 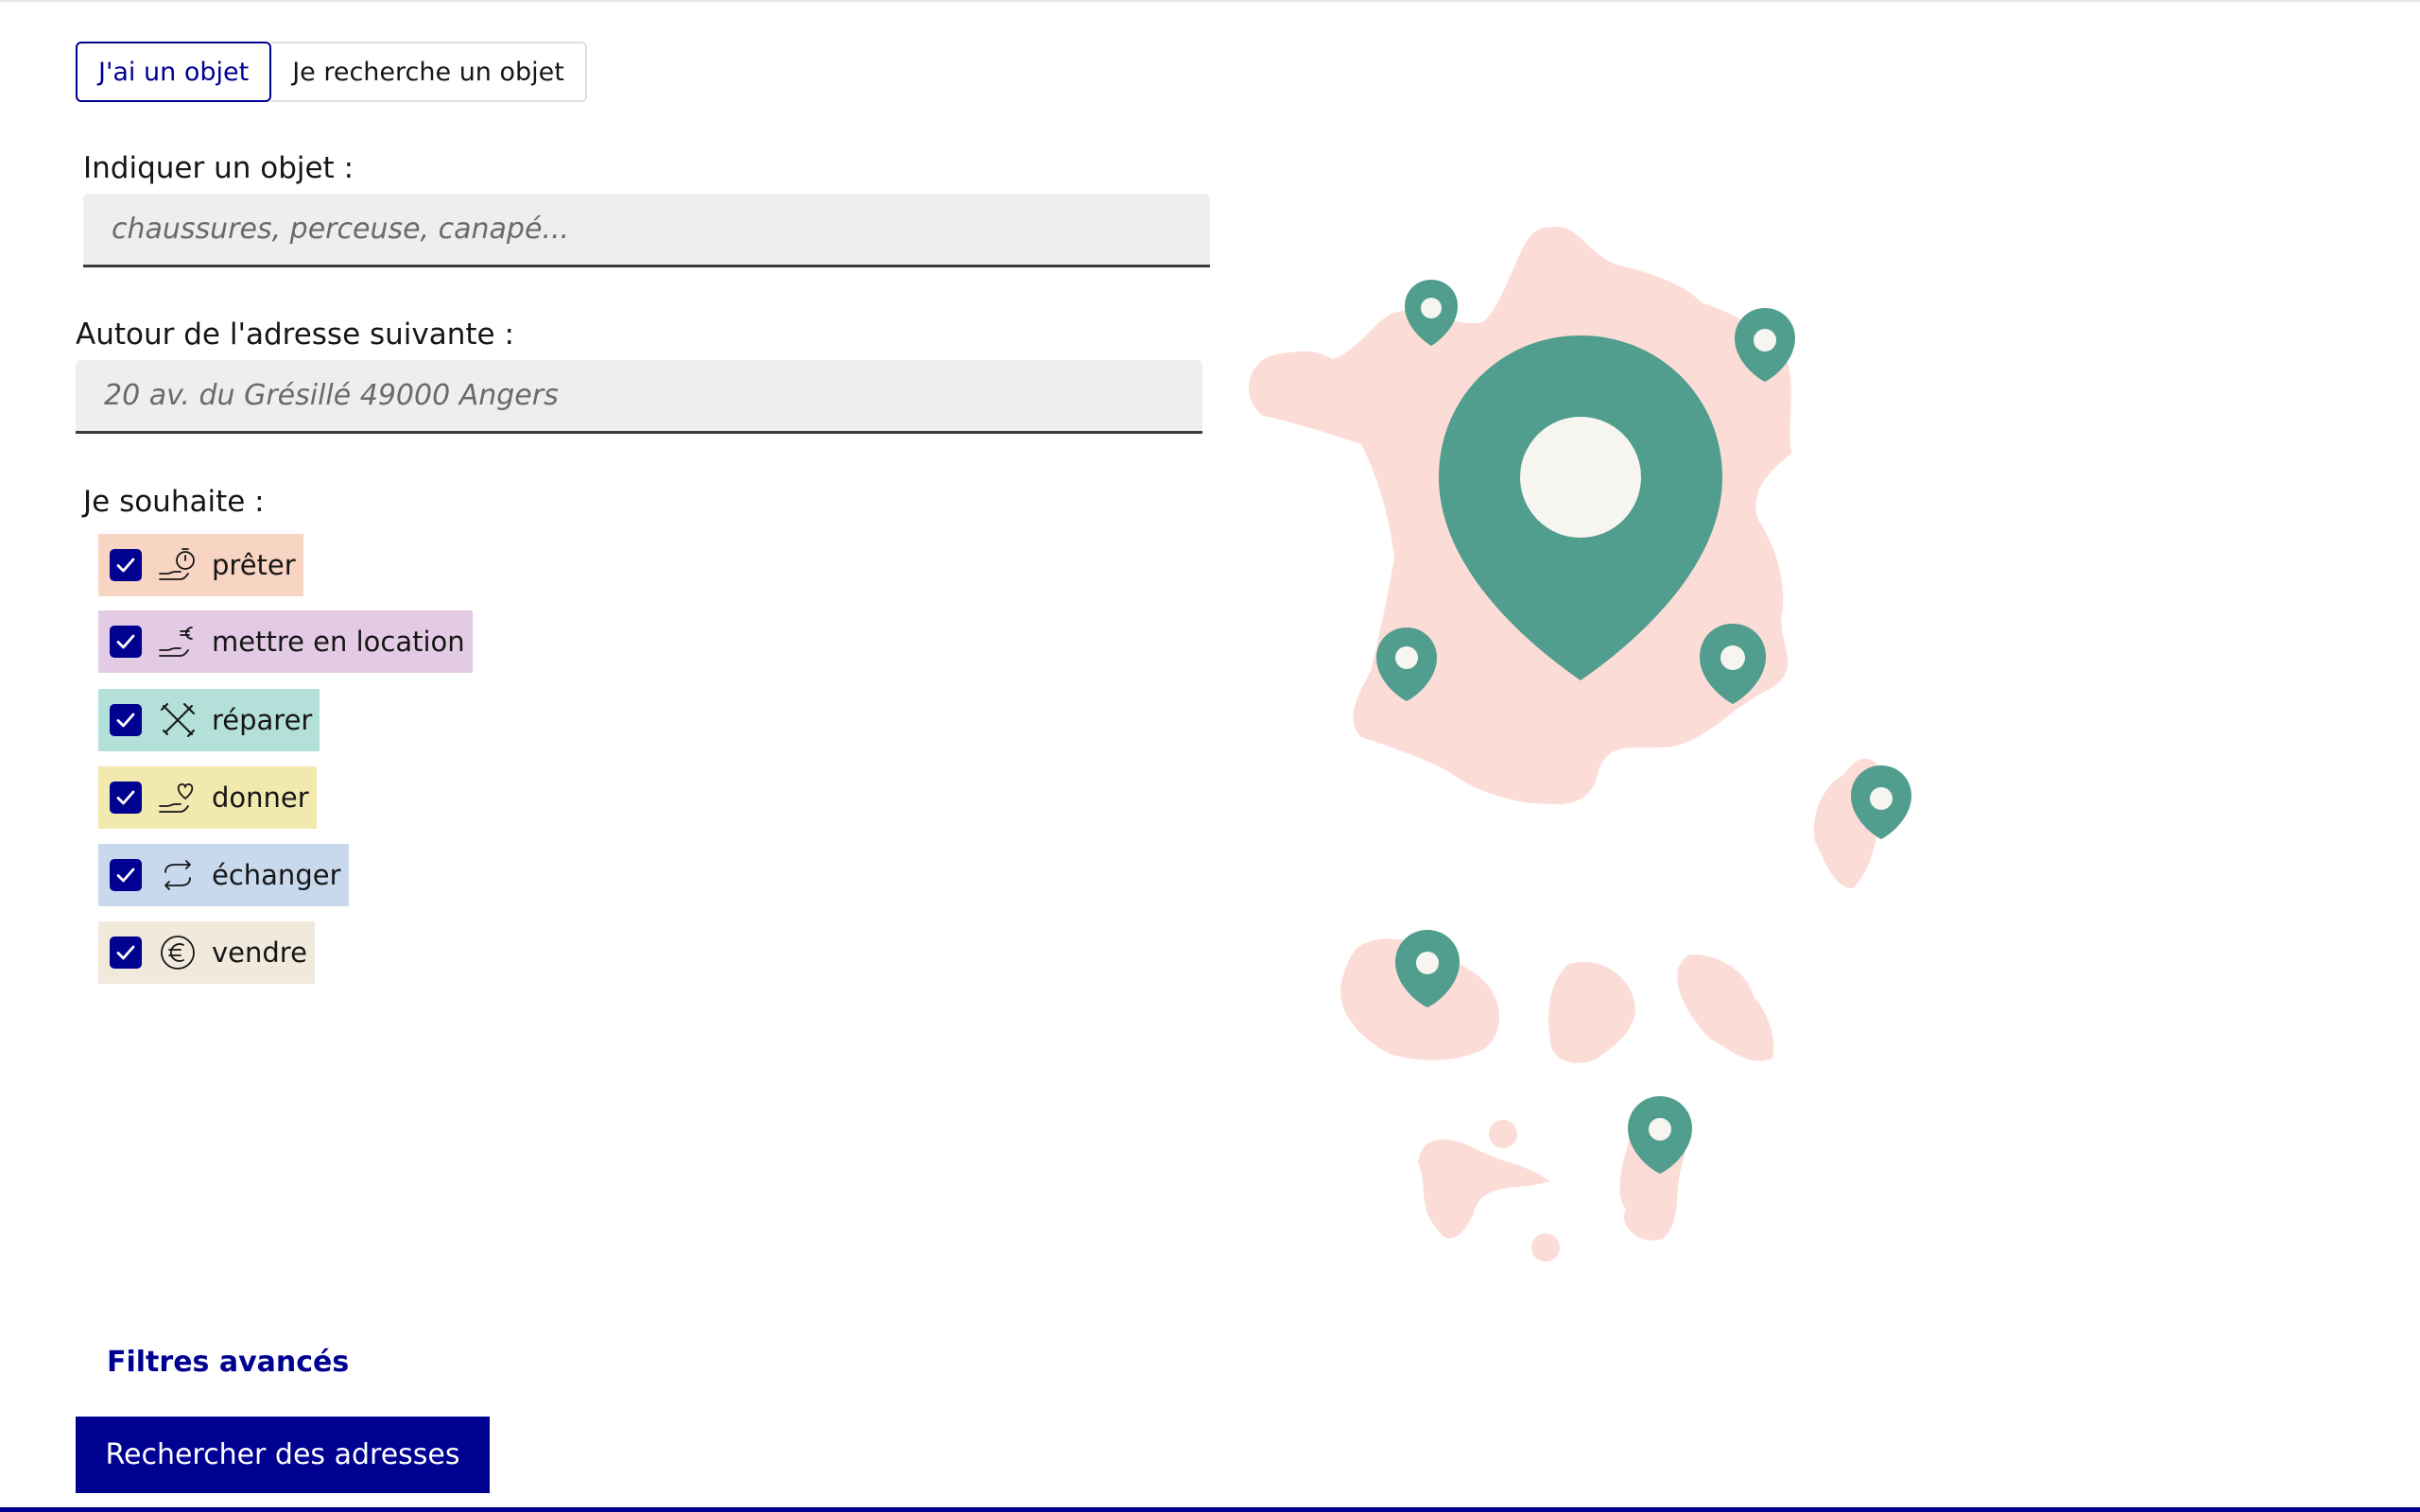 I want to click on tab-have-object: J'ai un objet, so click(x=174, y=72).